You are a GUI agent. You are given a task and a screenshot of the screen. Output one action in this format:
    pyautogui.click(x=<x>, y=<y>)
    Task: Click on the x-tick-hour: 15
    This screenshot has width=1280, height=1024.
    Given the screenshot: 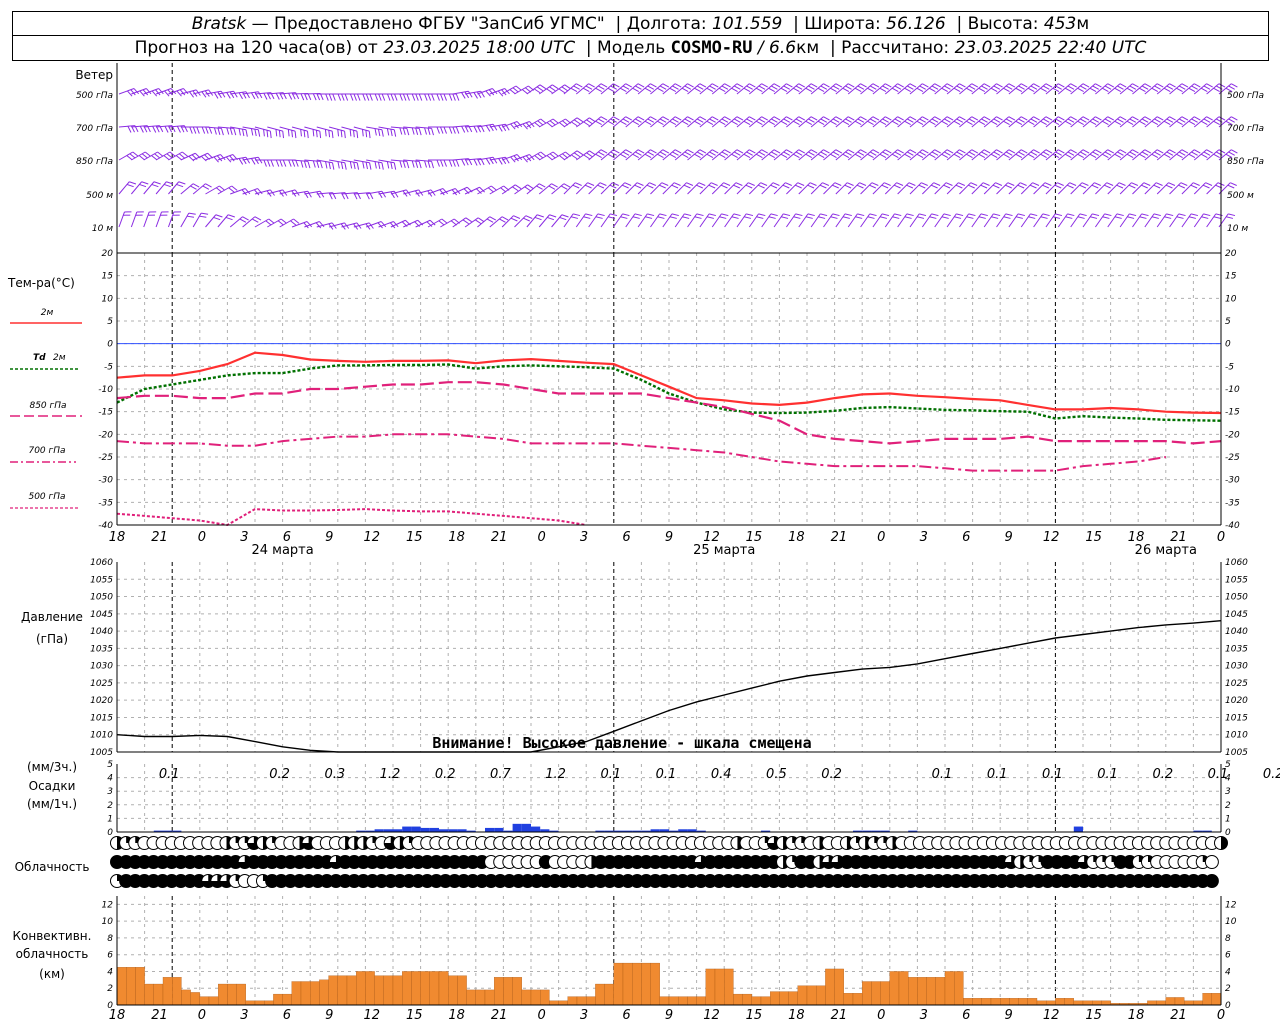 What is the action you would take?
    pyautogui.click(x=1093, y=537)
    